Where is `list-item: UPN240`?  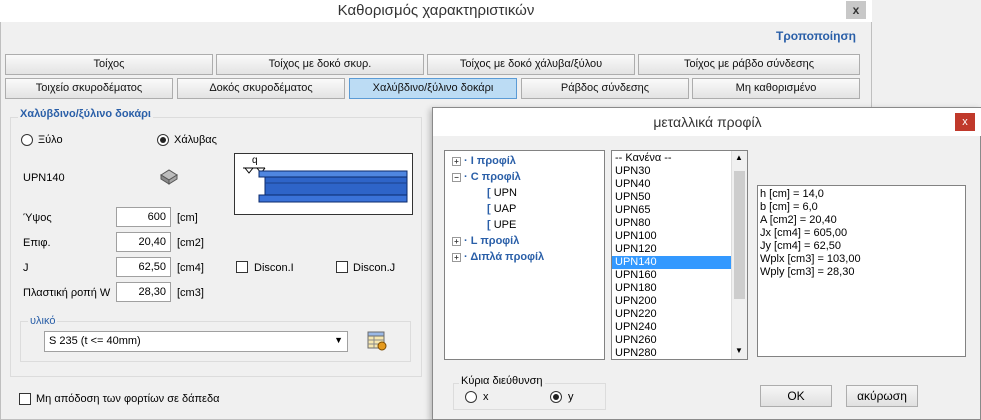 list-item: UPN240 is located at coordinates (671, 327).